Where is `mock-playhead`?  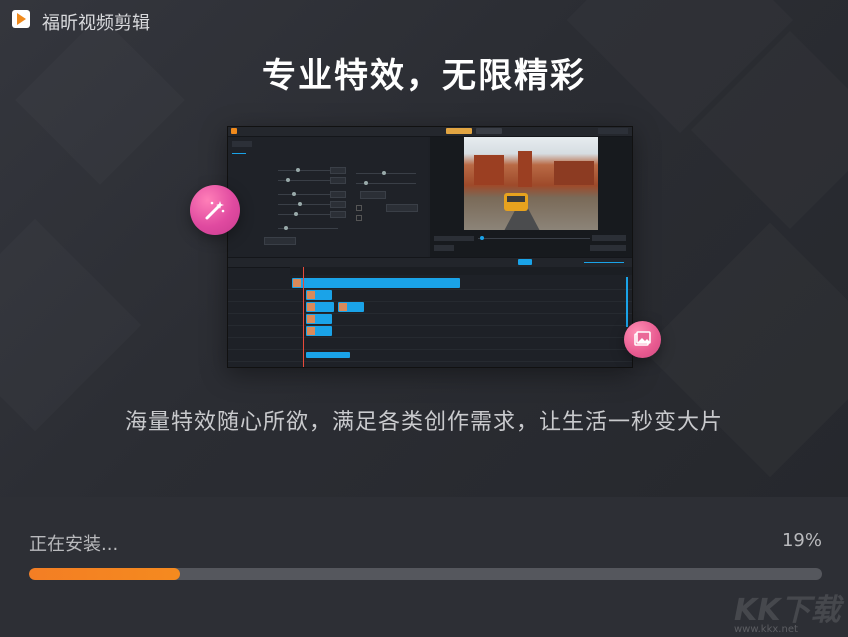 mock-playhead is located at coordinates (303, 317).